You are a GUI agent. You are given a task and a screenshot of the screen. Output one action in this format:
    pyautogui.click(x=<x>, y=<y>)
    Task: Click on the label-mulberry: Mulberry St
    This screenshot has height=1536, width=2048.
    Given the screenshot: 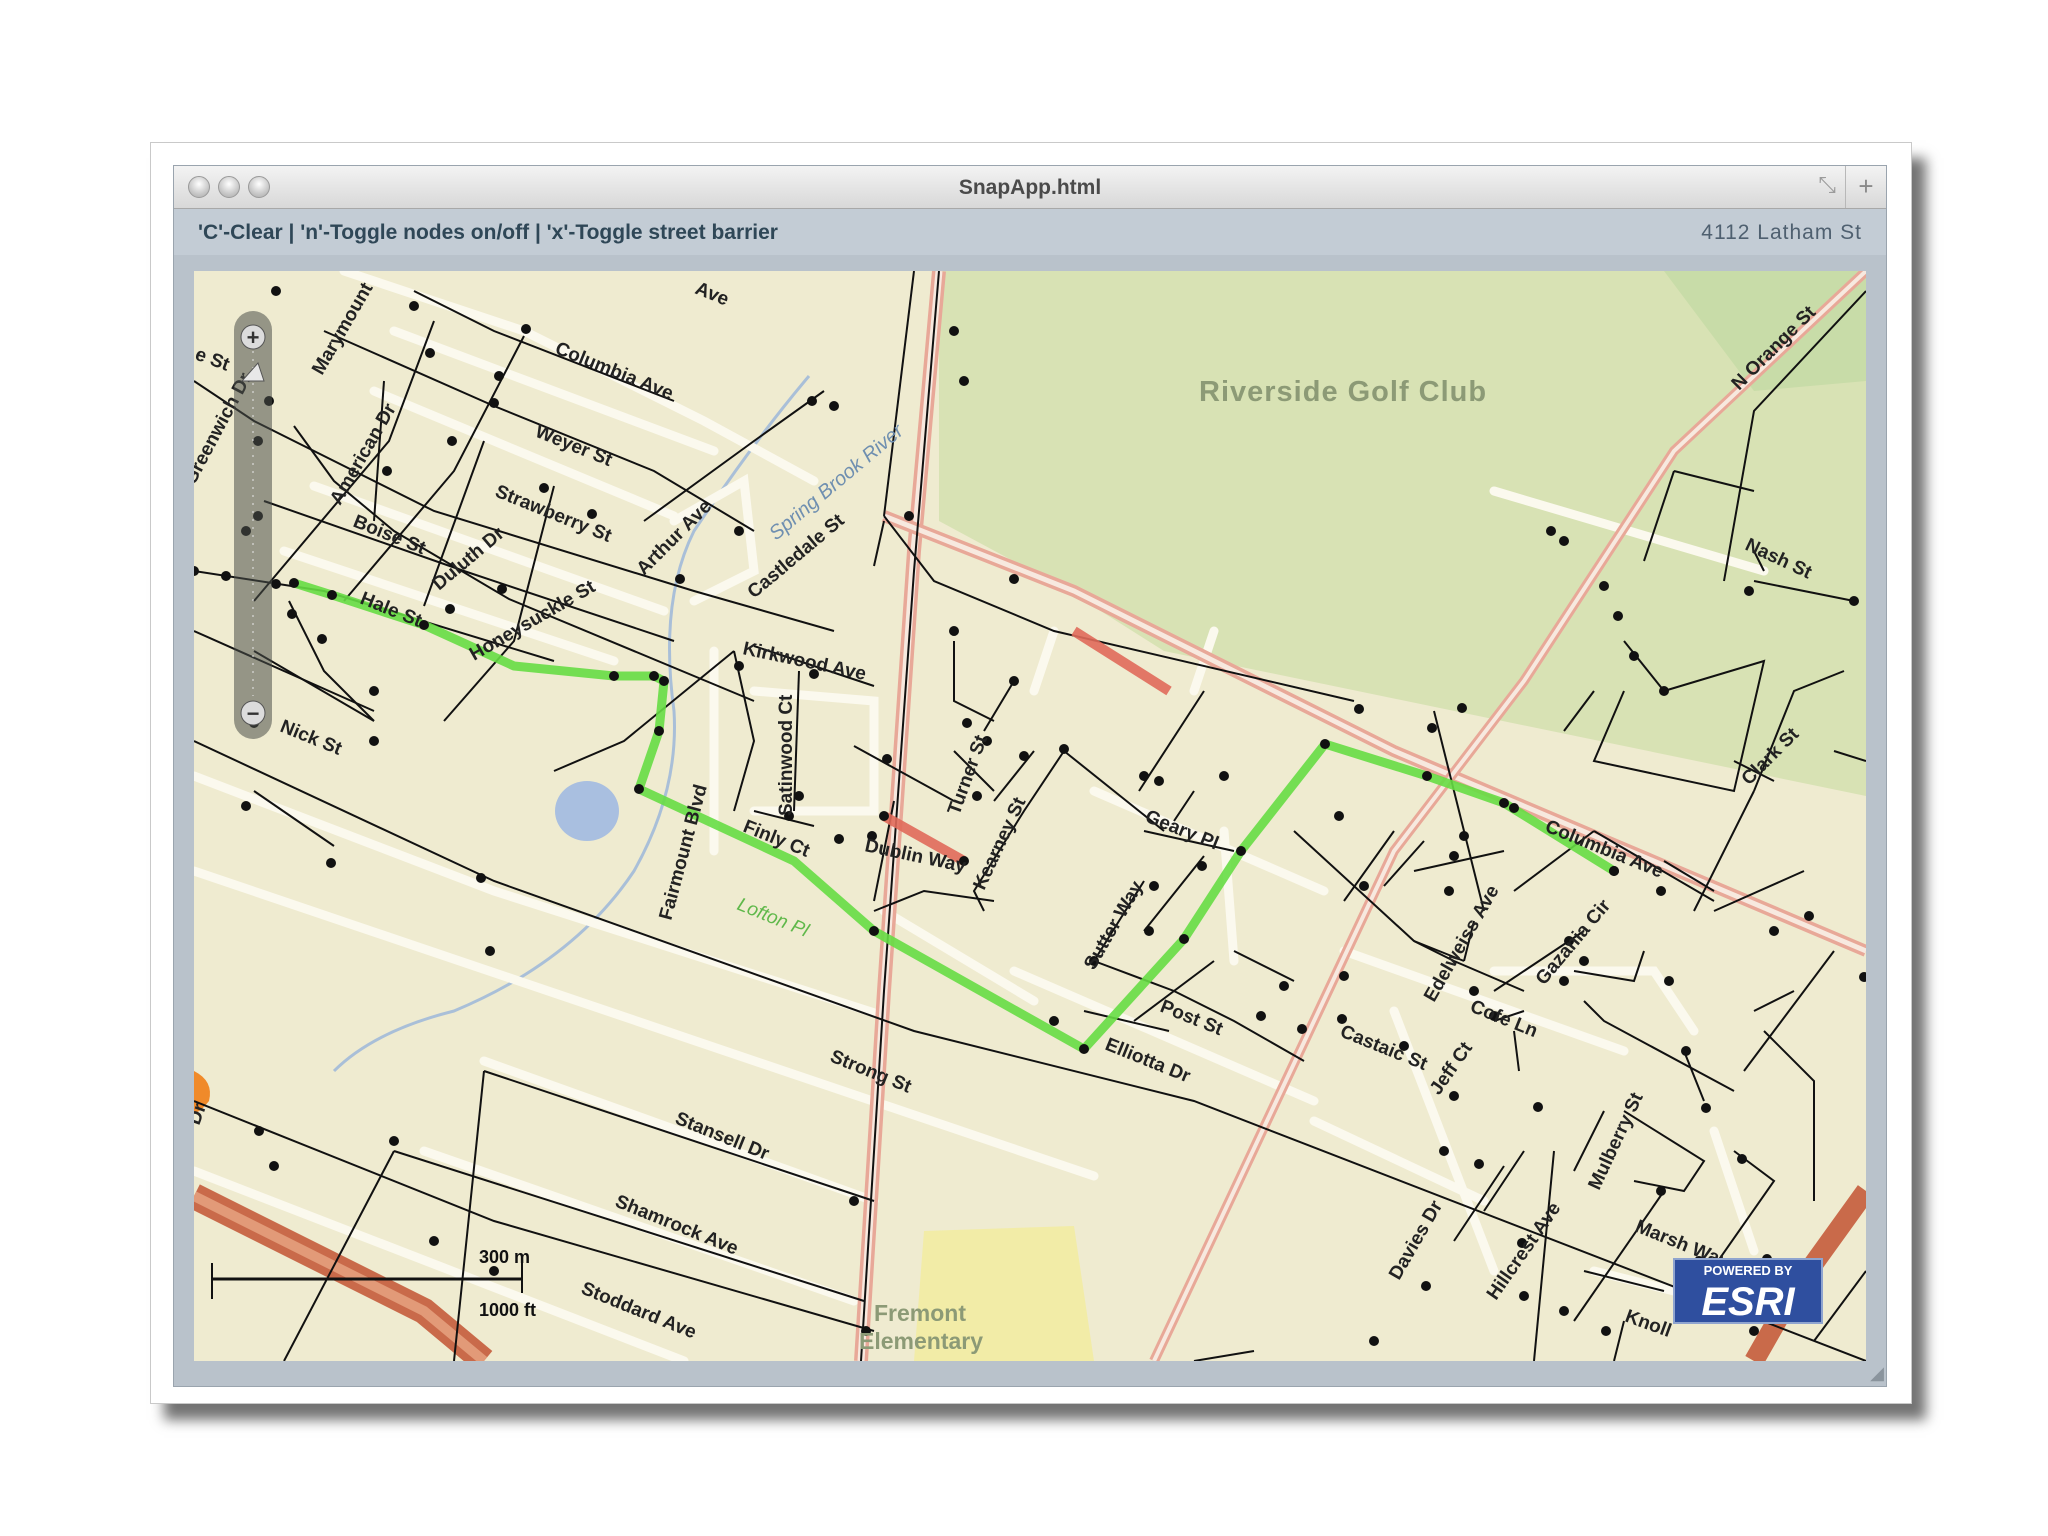 What is the action you would take?
    pyautogui.click(x=1615, y=1141)
    